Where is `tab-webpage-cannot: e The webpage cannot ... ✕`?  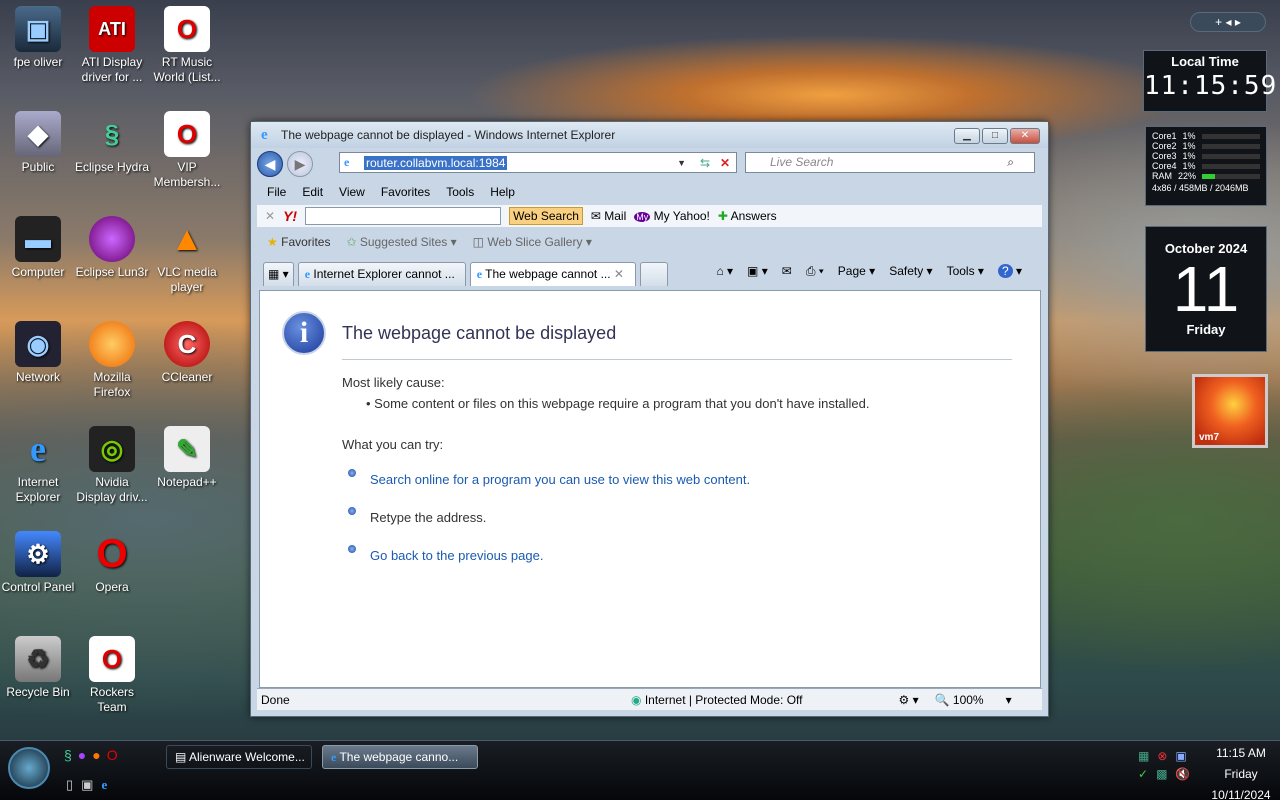 tab-webpage-cannot: e The webpage cannot ... ✕ is located at coordinates (552, 274).